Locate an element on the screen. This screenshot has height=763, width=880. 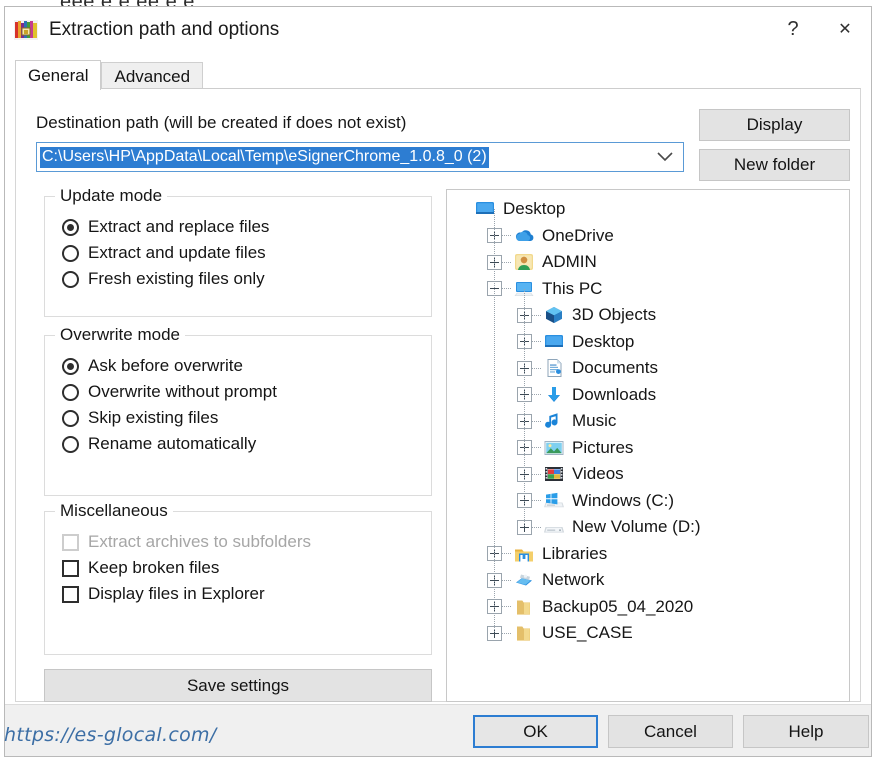
network-icon is located at coordinates (524, 580).